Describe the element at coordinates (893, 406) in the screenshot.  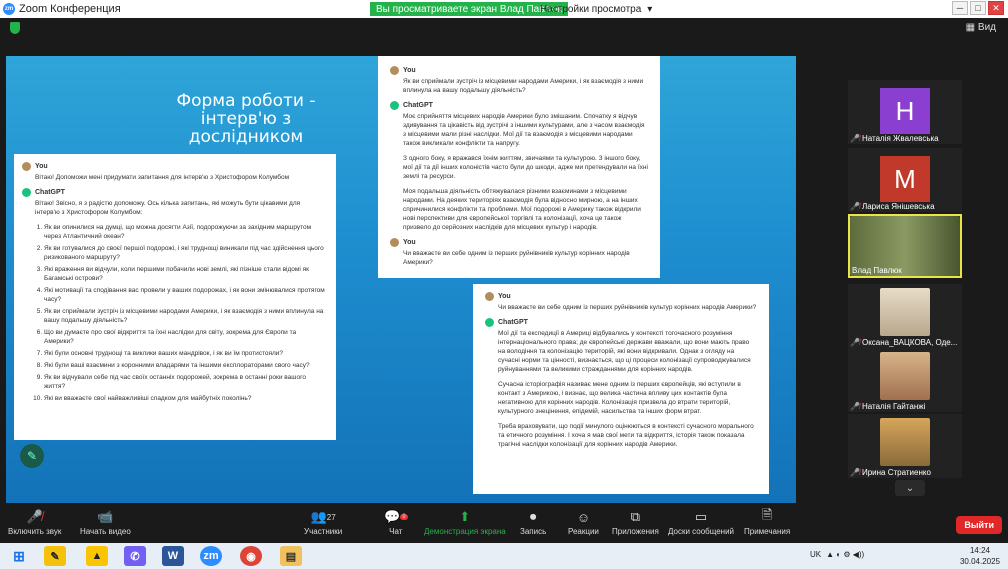
I see `participant-name-label: Наталія Гайтанжі` at that location.